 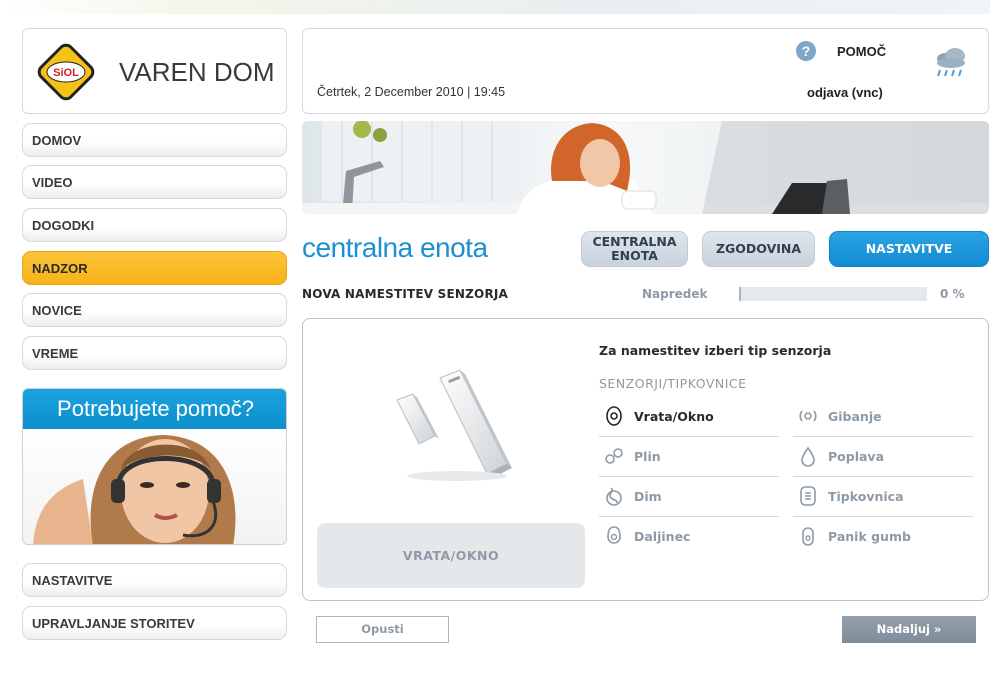 I want to click on option-vrata-okno: Vrata/Okno, so click(x=689, y=418).